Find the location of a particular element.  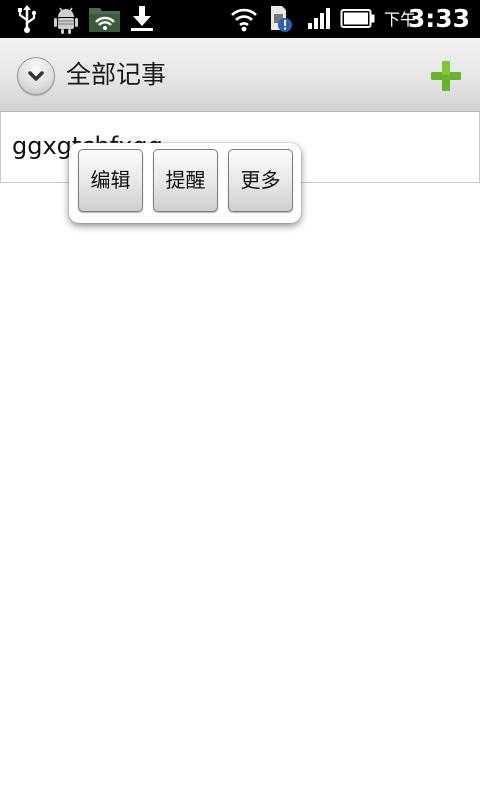

quick-action-popup: 编辑 提醒 更多 is located at coordinates (185, 183).